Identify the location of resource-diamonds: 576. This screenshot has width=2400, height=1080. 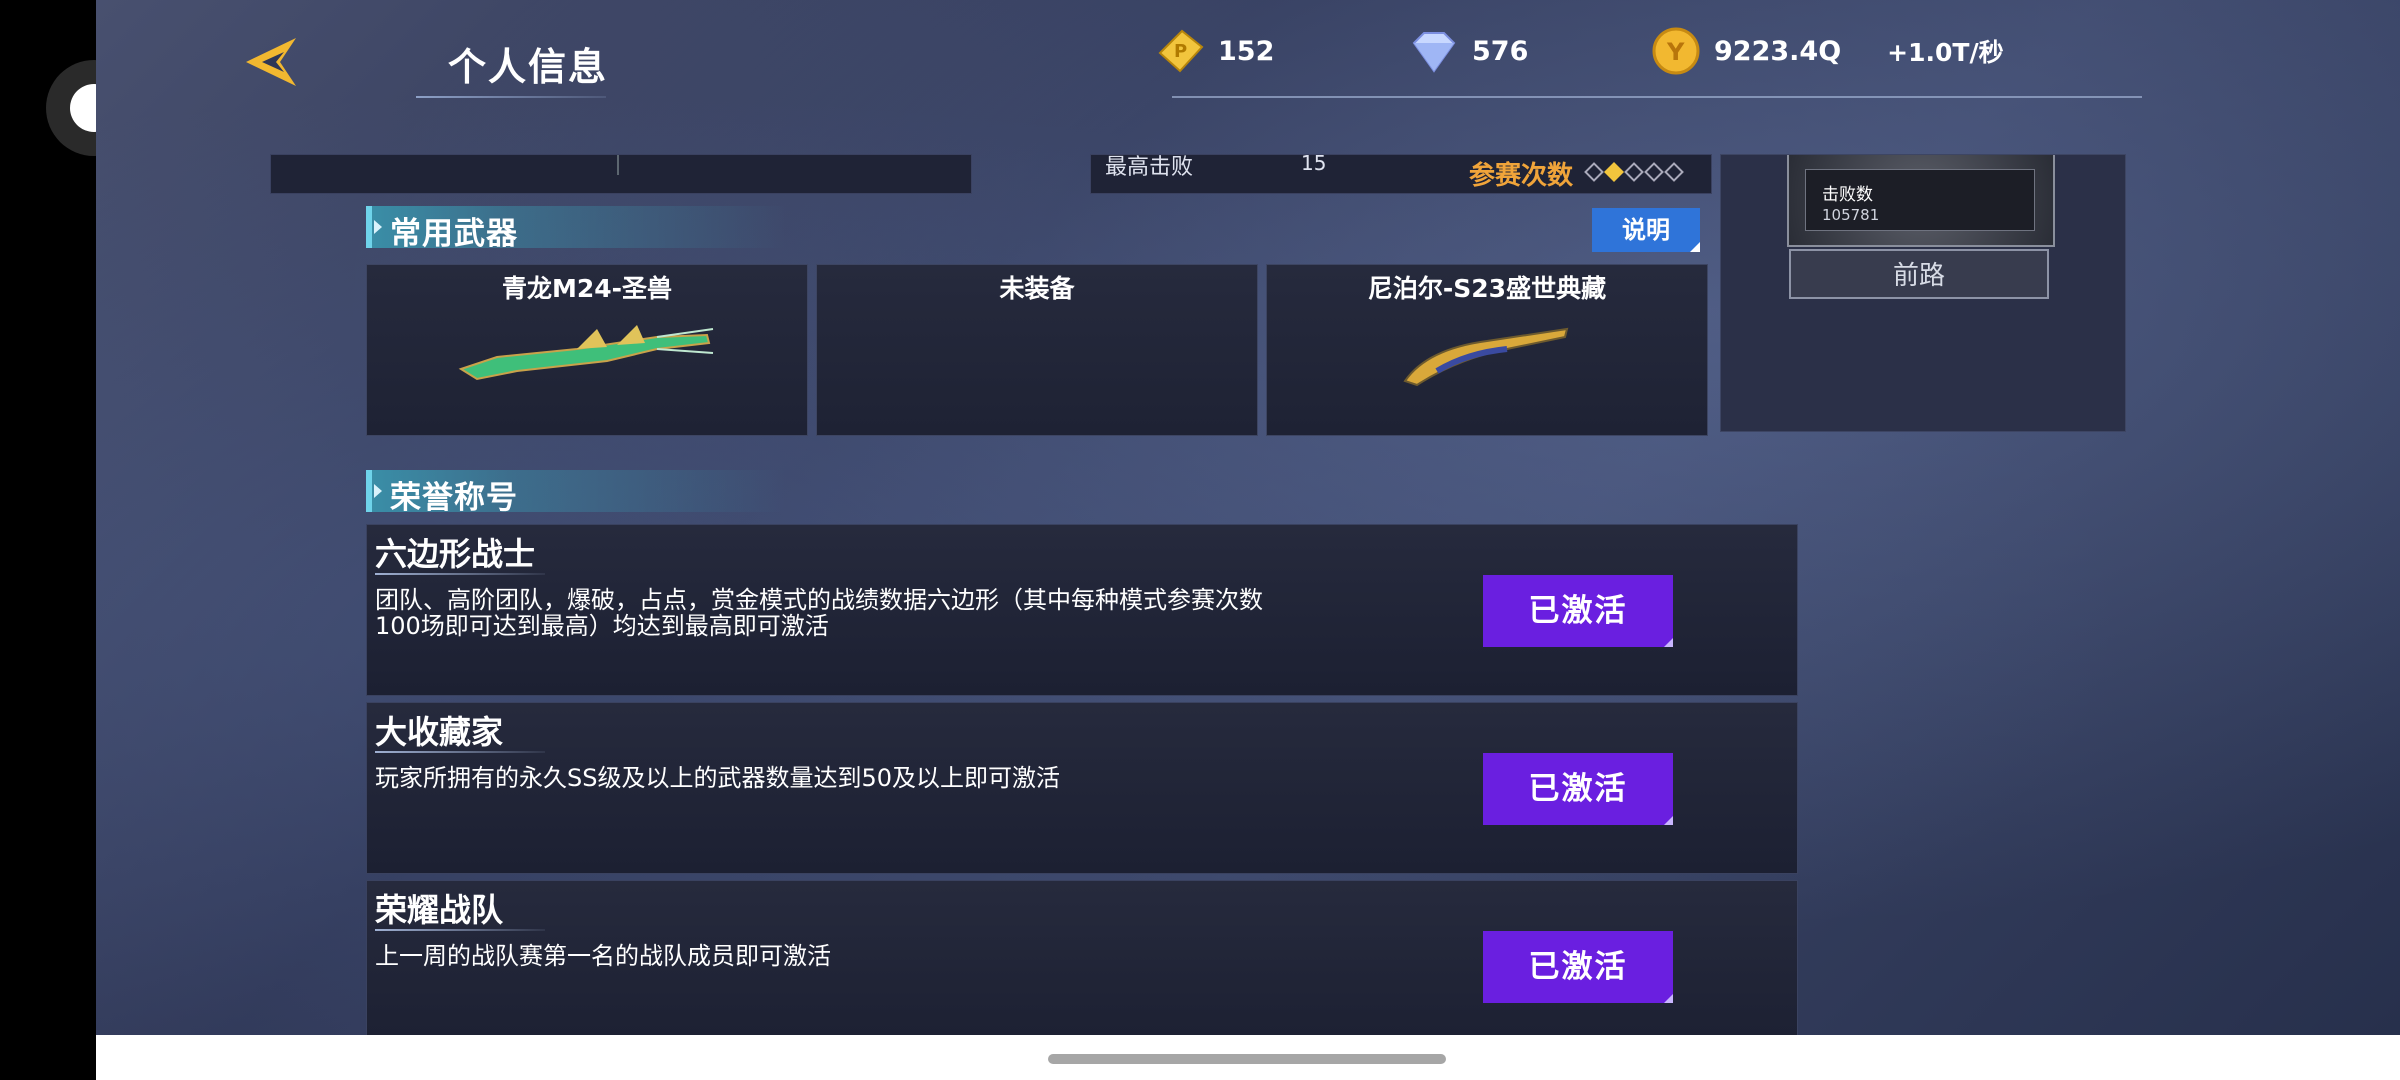
(1467, 51).